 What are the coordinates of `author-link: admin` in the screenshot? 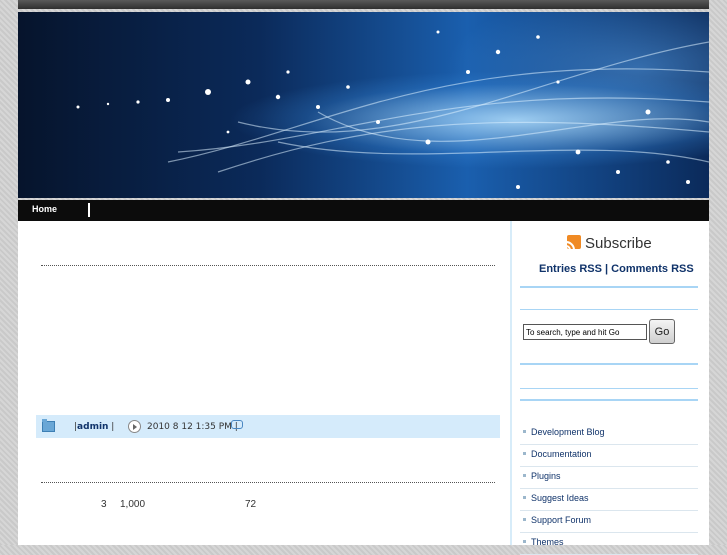 It's located at (92, 427).